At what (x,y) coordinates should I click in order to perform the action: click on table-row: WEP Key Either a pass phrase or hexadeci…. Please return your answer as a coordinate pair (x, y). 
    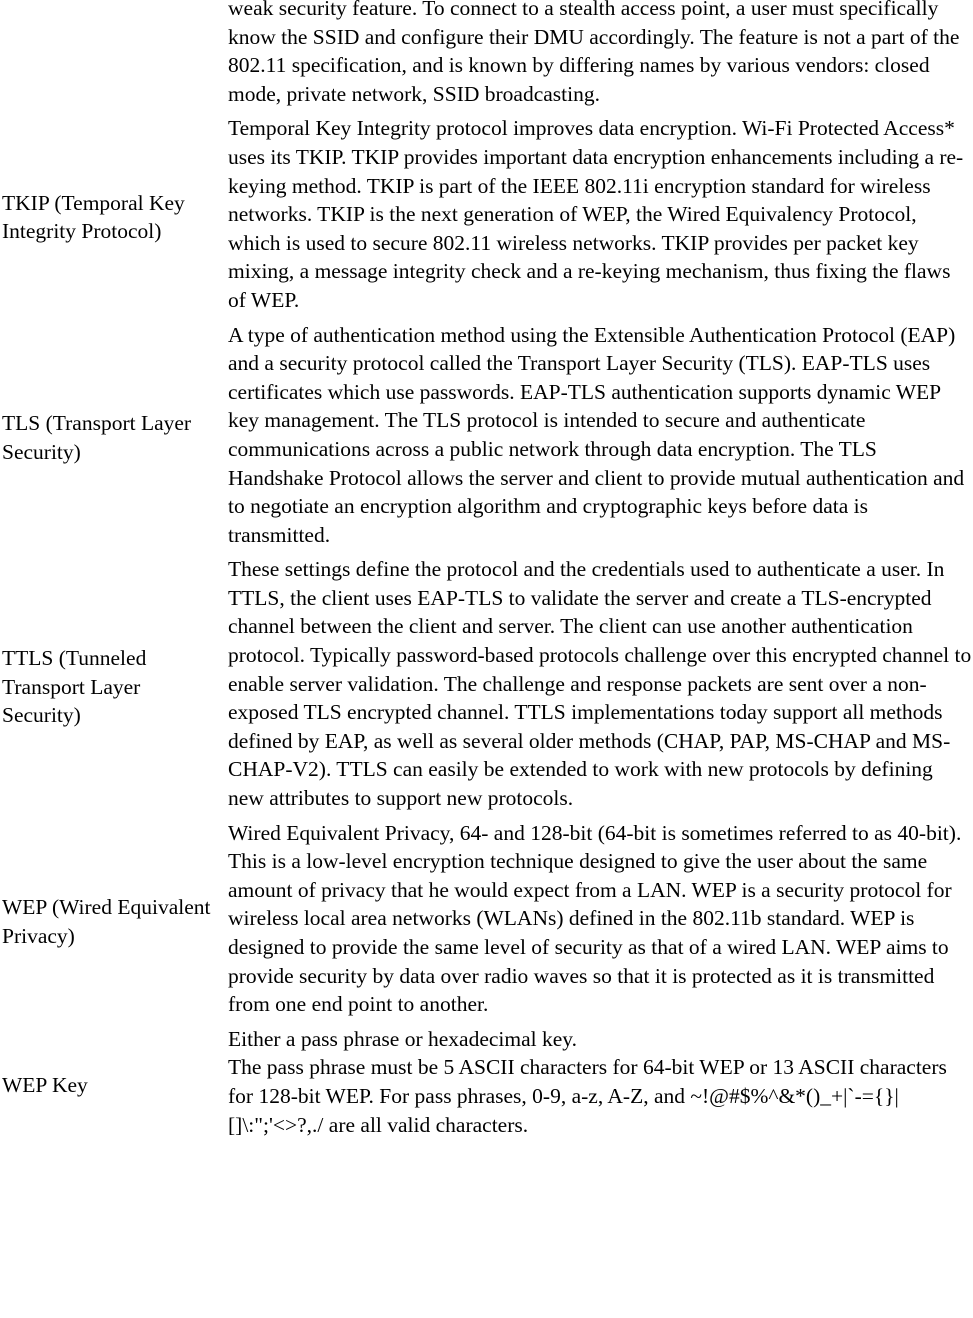
    Looking at the image, I should click on (486, 1085).